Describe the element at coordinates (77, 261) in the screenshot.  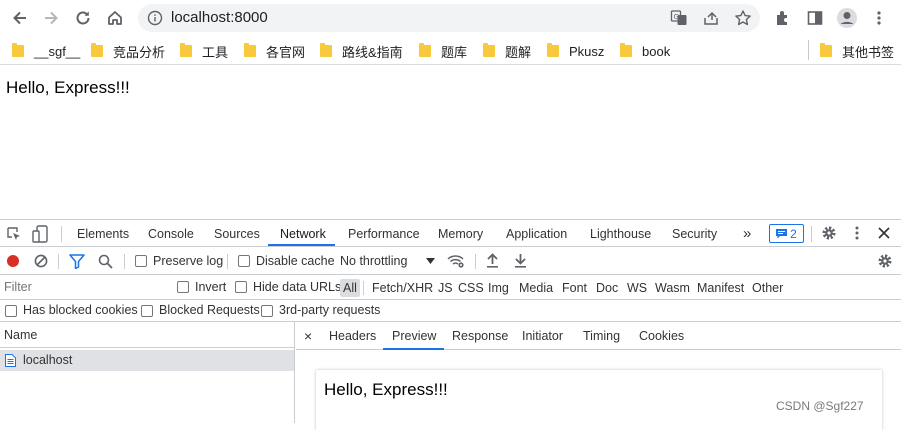
I see `filter-funnel-icon` at that location.